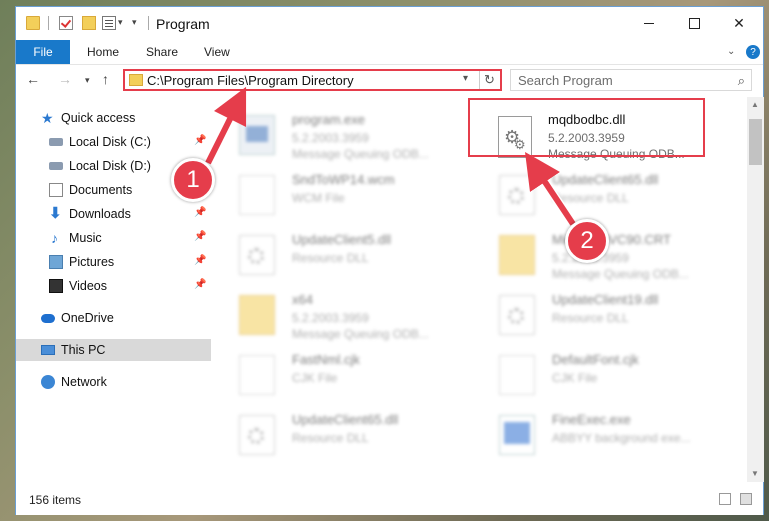  What do you see at coordinates (755, 142) in the screenshot?
I see `scroll-thumb` at bounding box center [755, 142].